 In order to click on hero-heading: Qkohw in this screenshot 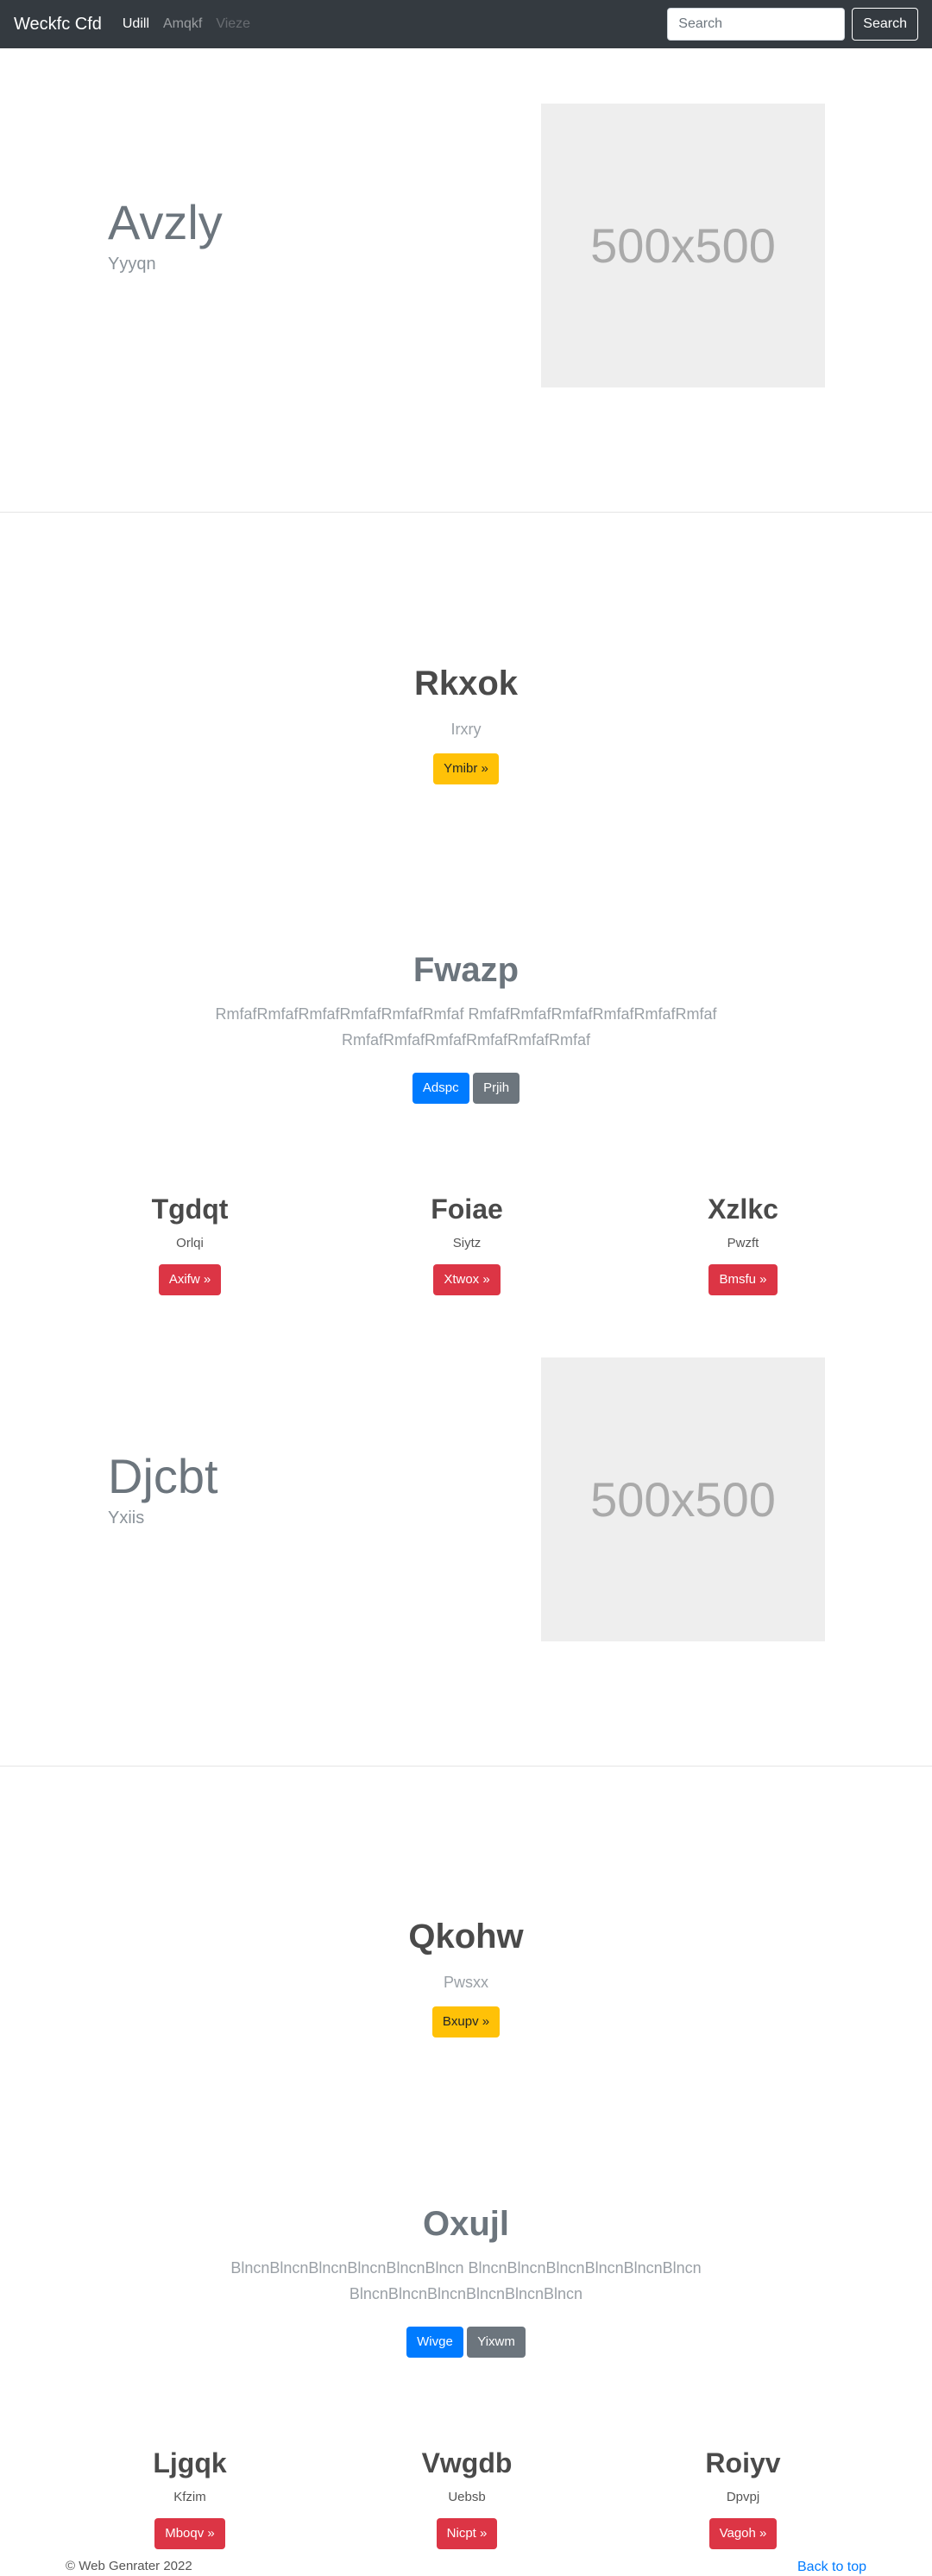, I will do `click(466, 1937)`.